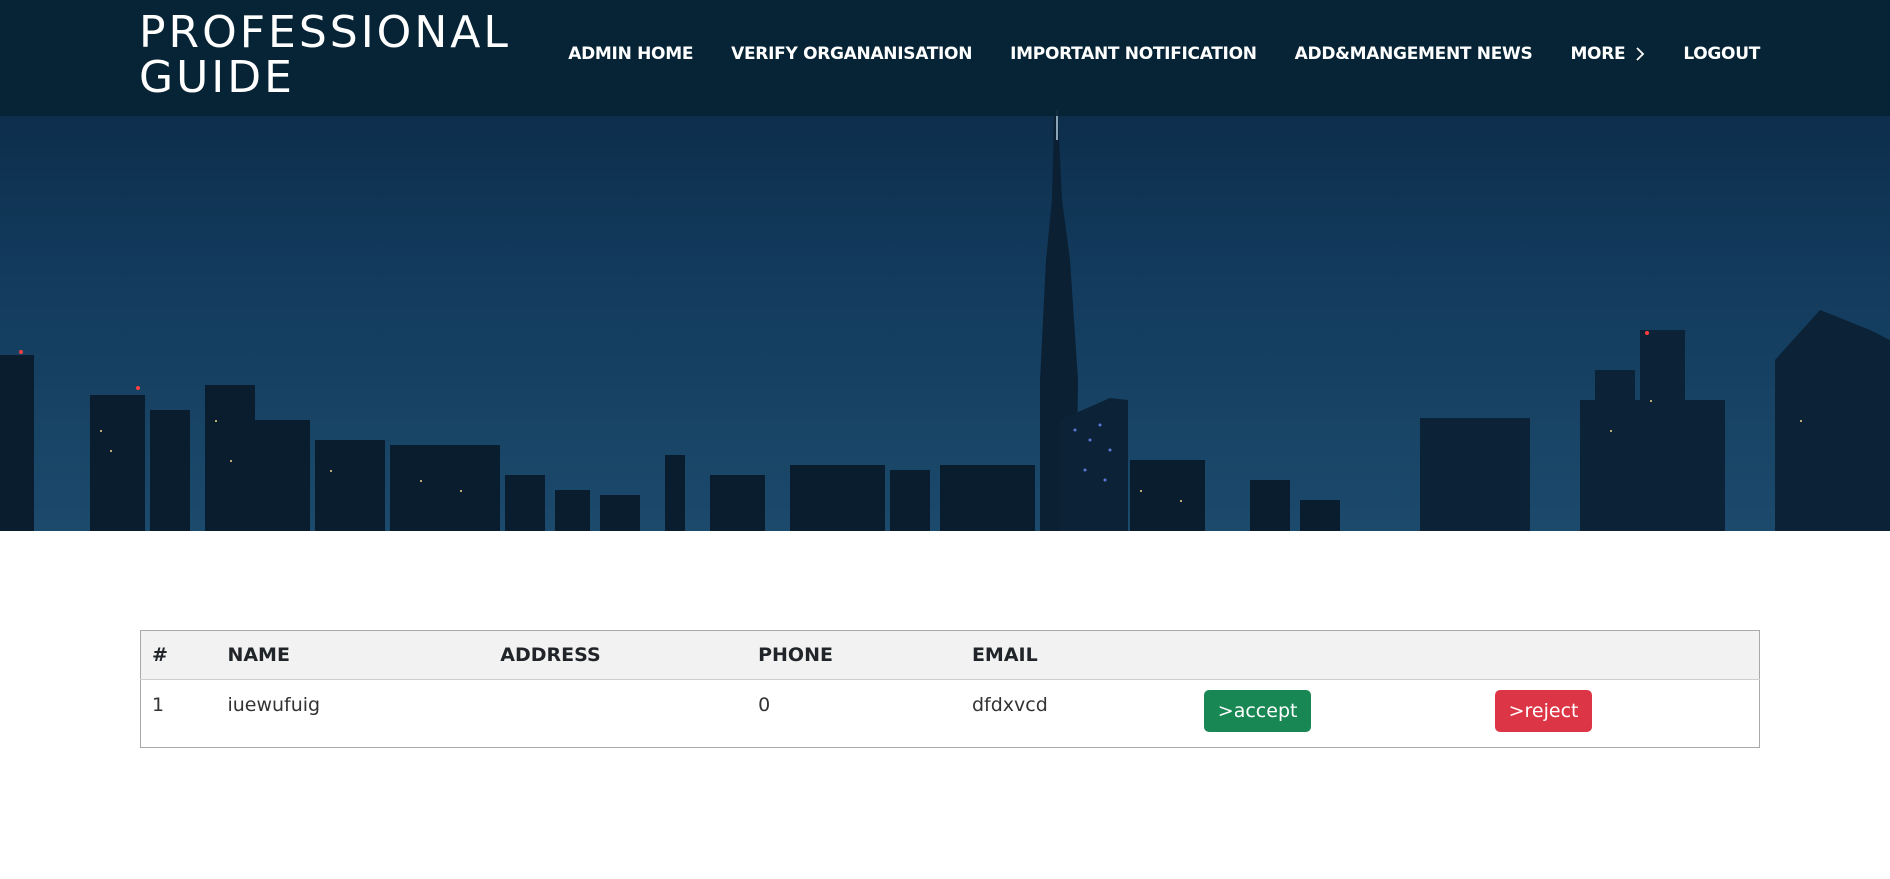 This screenshot has width=1890, height=879. I want to click on brand-logo: PROFESSIONAL GUIDE, so click(349, 55).